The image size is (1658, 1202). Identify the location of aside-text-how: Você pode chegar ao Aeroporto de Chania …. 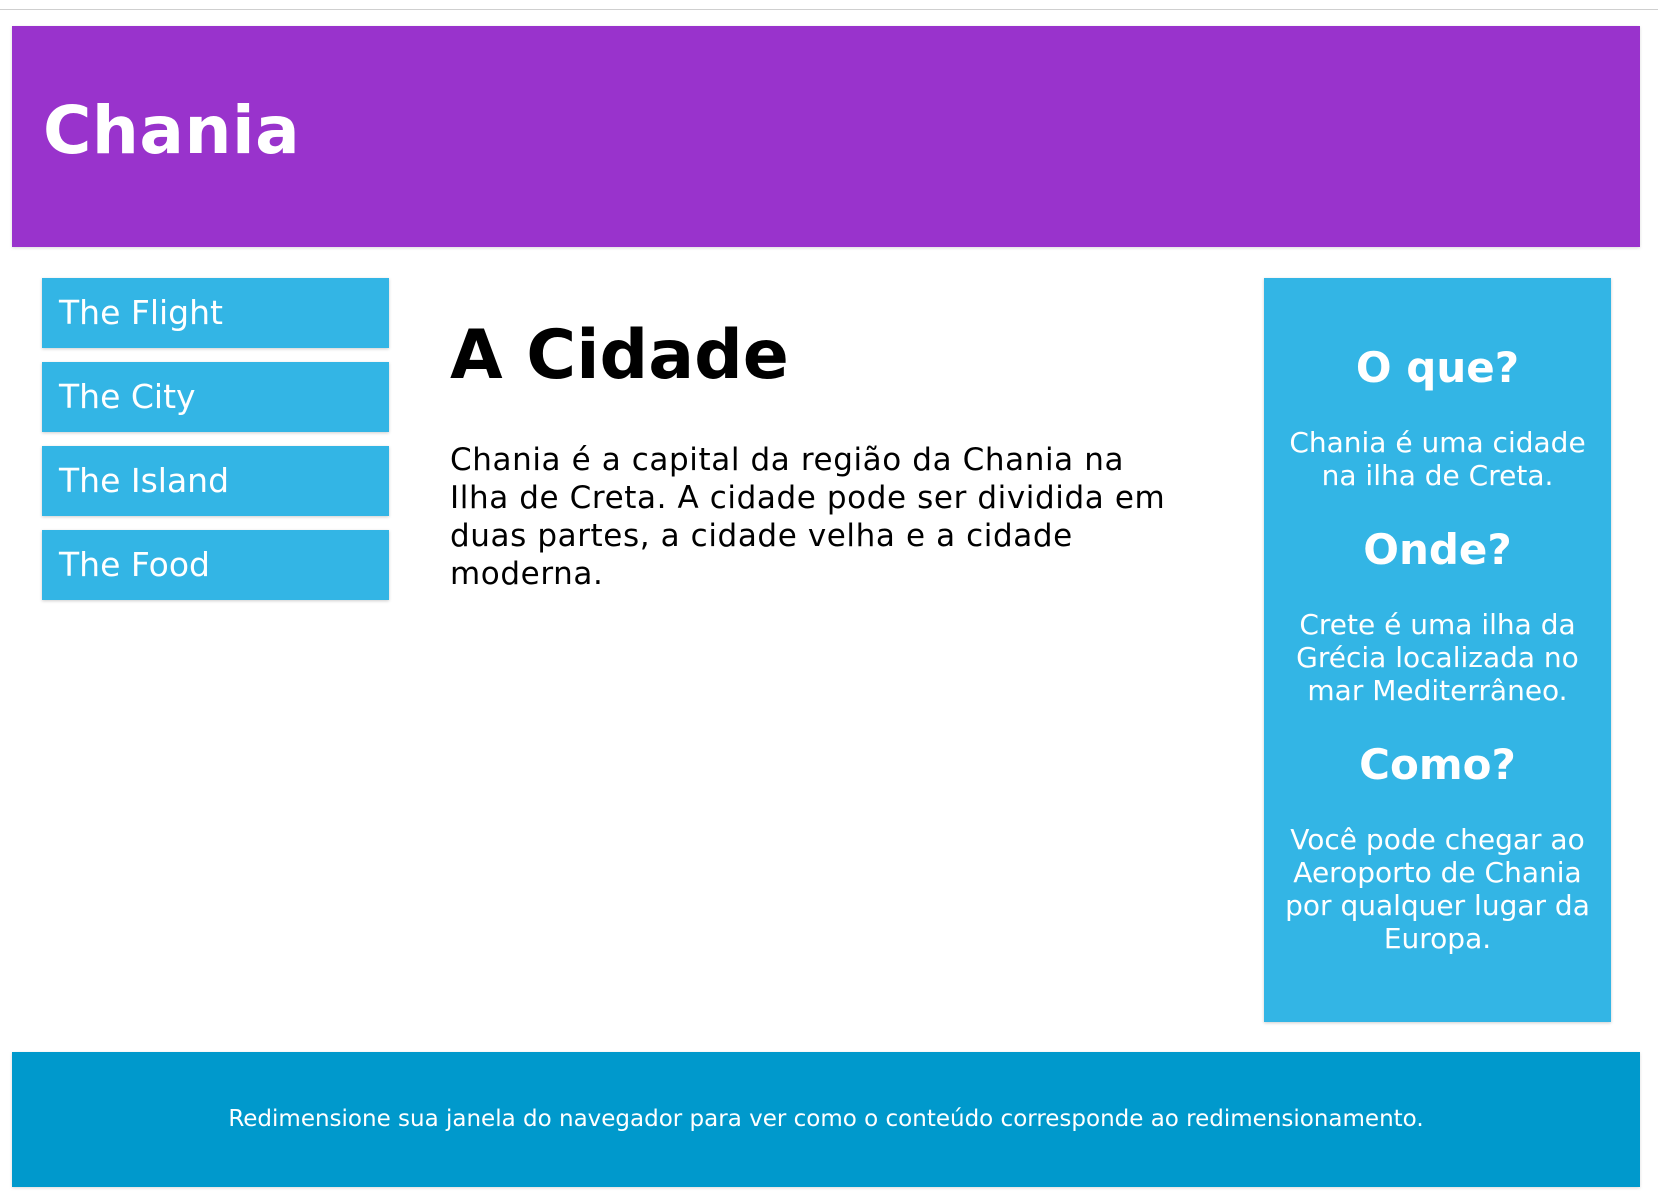
(1437, 889).